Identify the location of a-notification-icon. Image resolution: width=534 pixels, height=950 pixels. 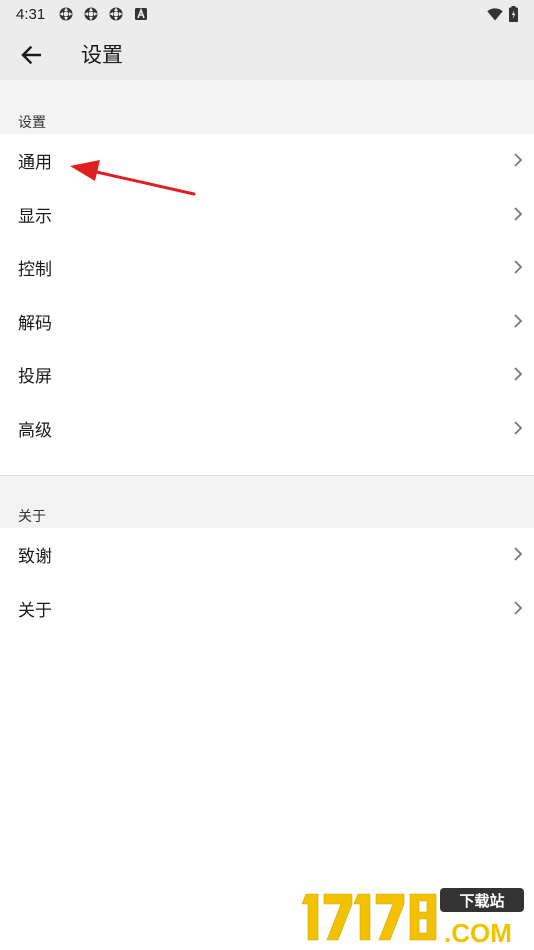
(141, 13).